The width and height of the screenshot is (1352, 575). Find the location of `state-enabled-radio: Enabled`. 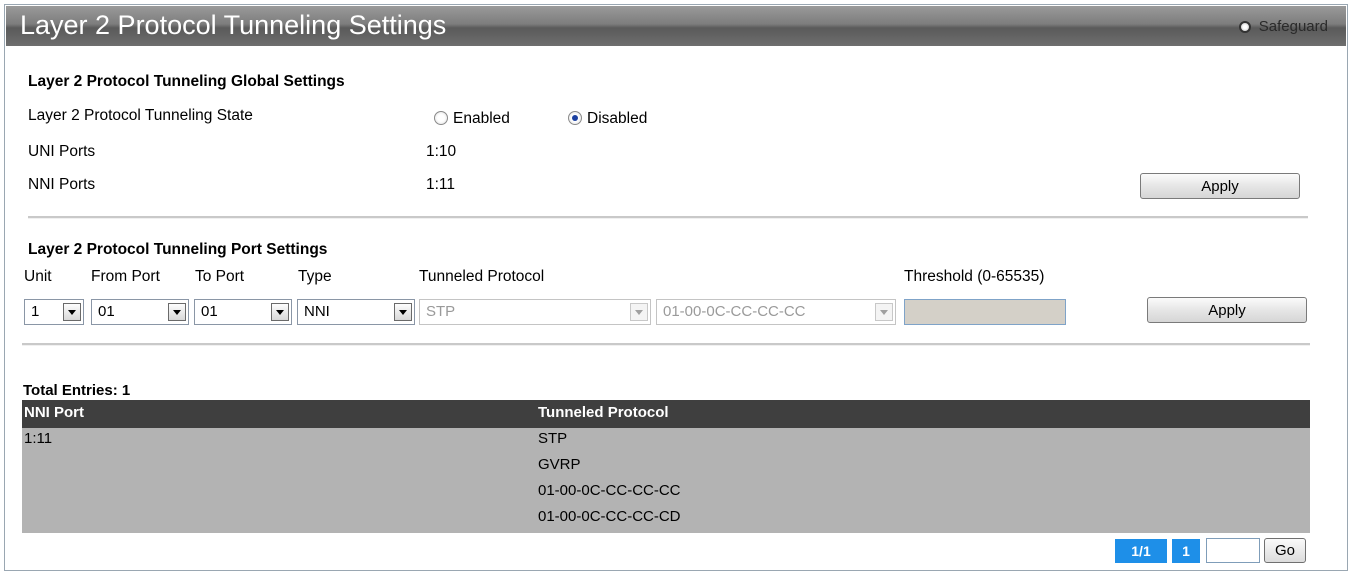

state-enabled-radio: Enabled is located at coordinates (472, 119).